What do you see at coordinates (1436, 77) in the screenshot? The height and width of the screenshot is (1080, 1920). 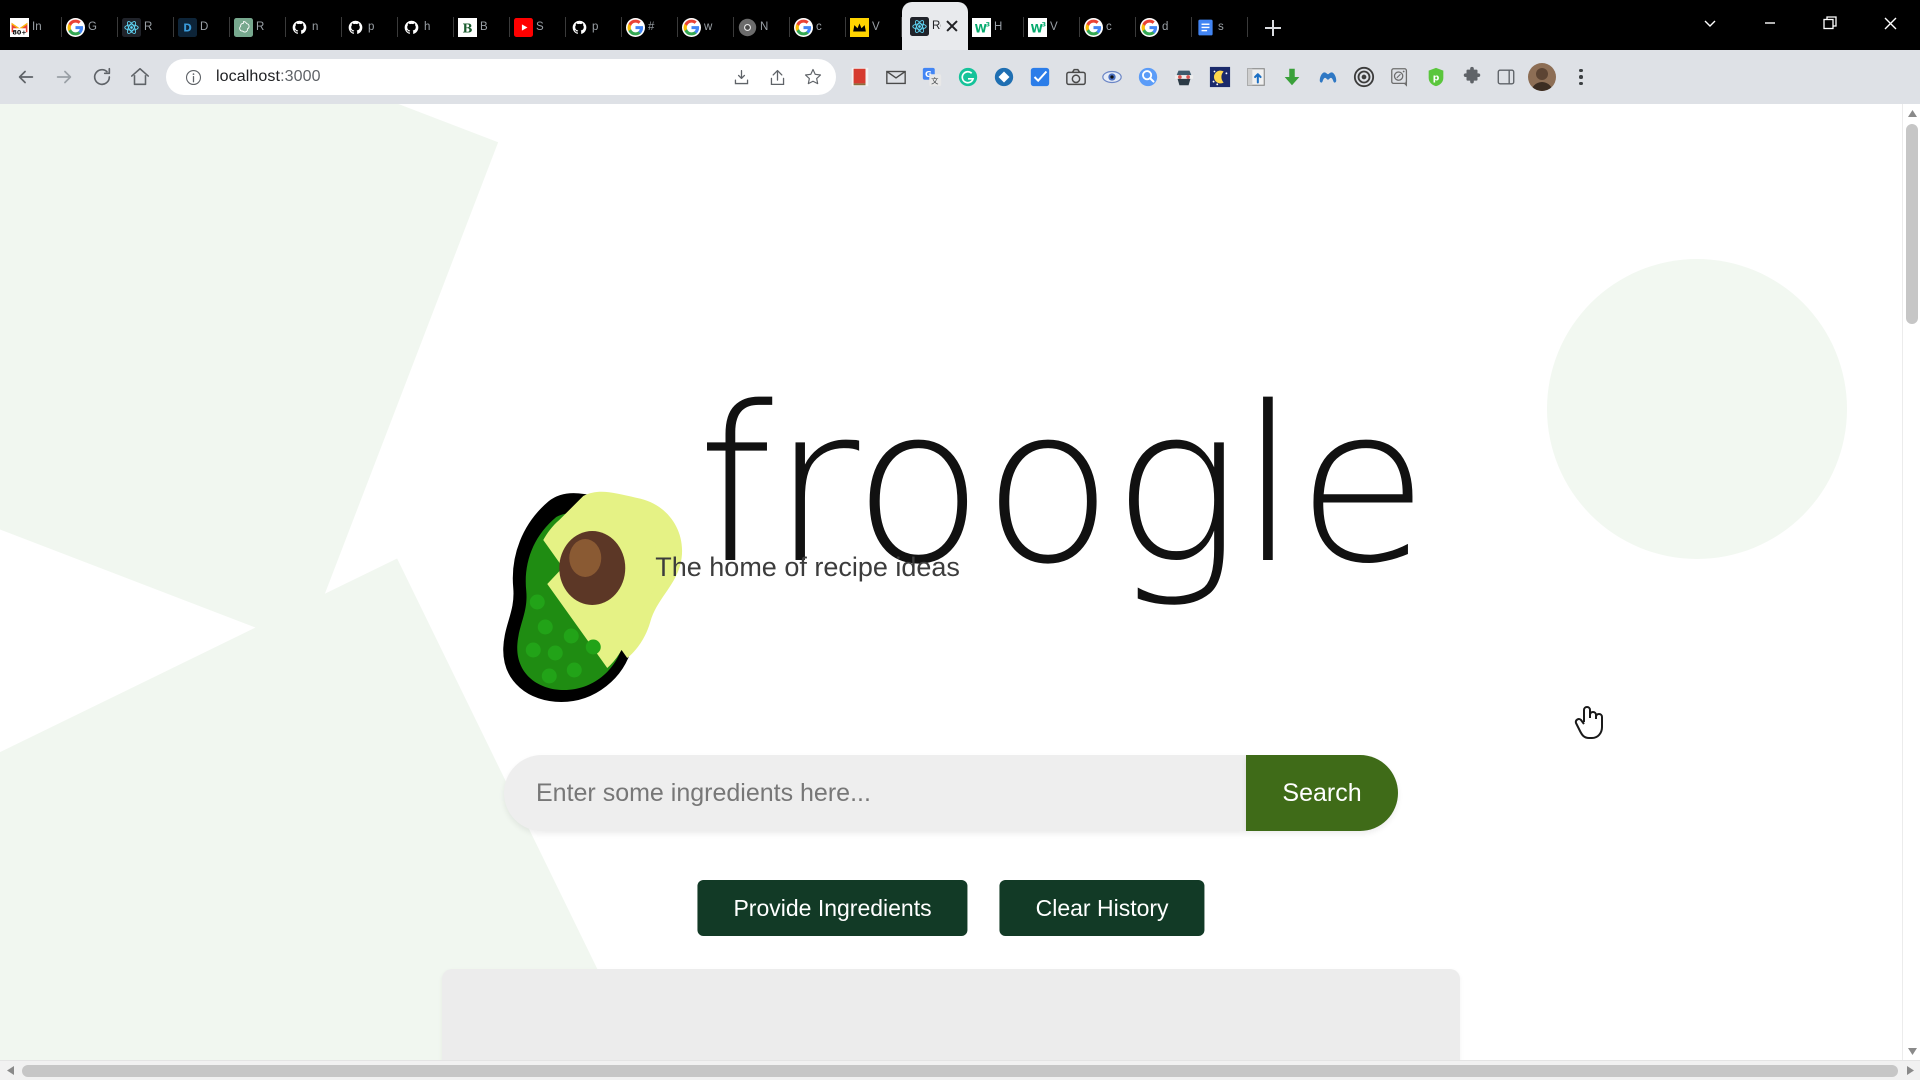 I see `pia-vpn-extension-icon: p` at bounding box center [1436, 77].